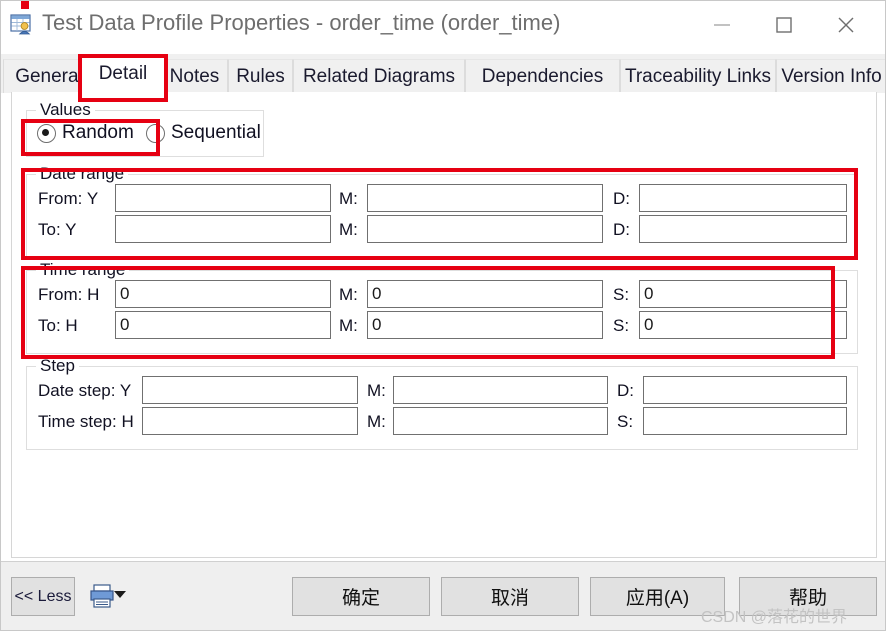 Image resolution: width=886 pixels, height=631 pixels. What do you see at coordinates (348, 198) in the screenshot?
I see `date-from-month-label: M:` at bounding box center [348, 198].